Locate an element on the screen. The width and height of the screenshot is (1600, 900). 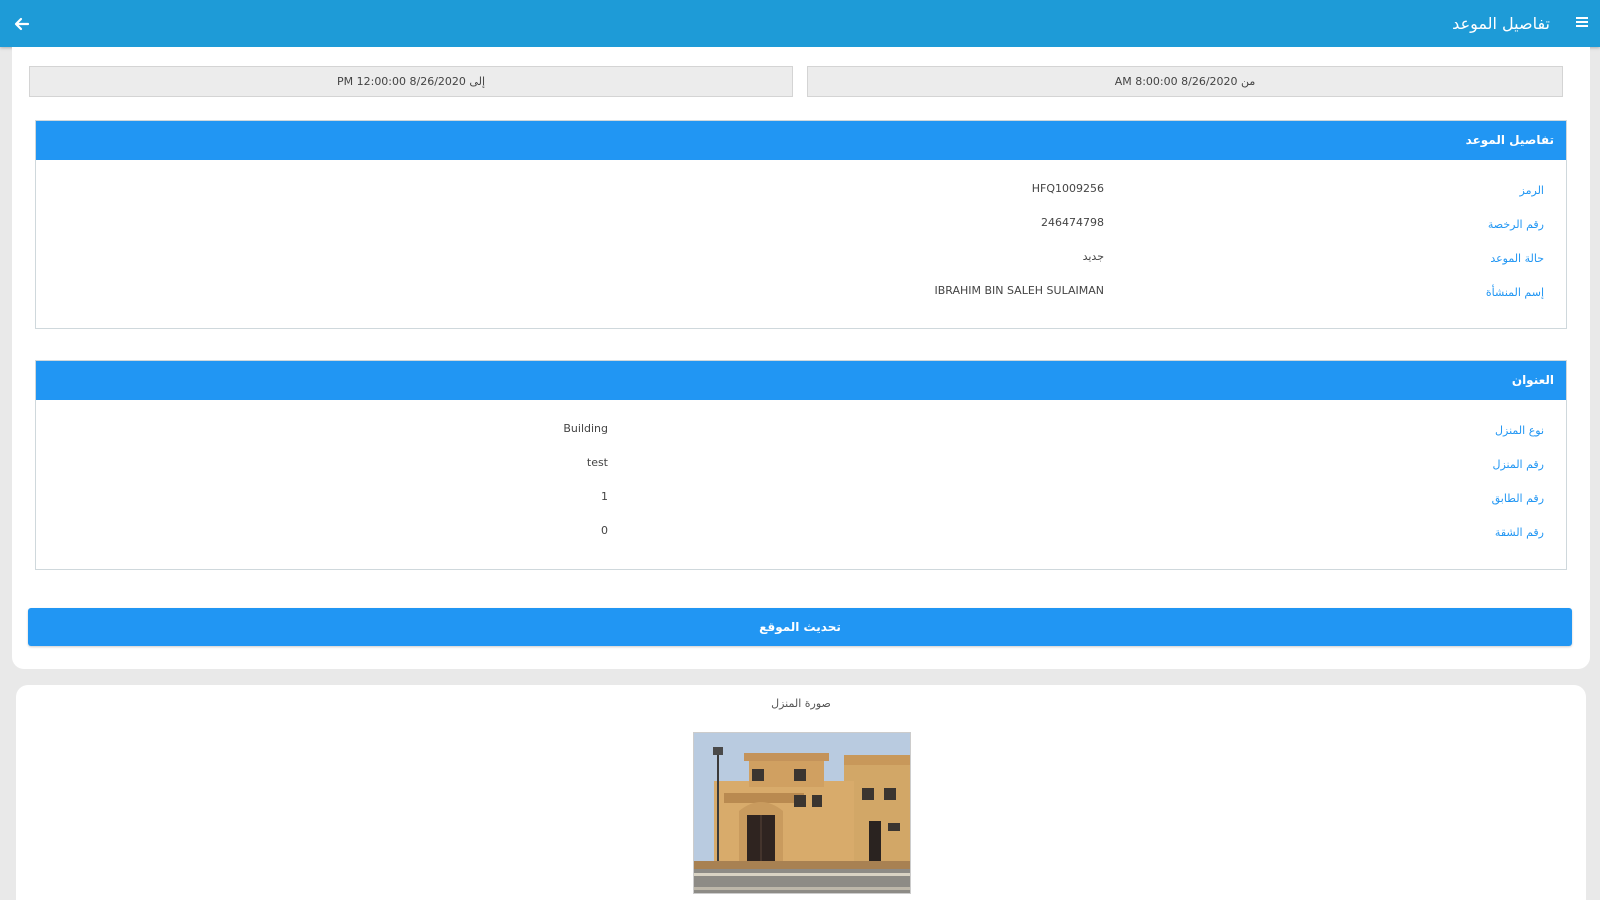
detail-label: حالة الموعد is located at coordinates (1517, 258).